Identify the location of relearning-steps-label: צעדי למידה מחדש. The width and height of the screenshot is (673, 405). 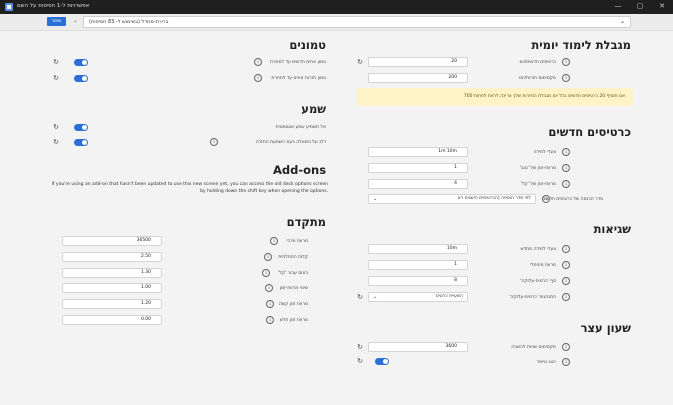
(538, 249).